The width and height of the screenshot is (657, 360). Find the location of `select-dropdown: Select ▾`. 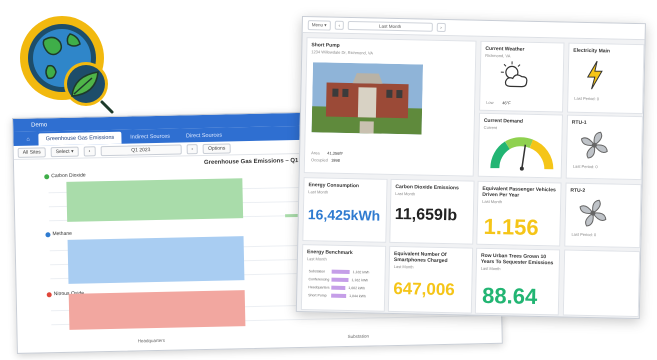

select-dropdown: Select ▾ is located at coordinates (64, 151).